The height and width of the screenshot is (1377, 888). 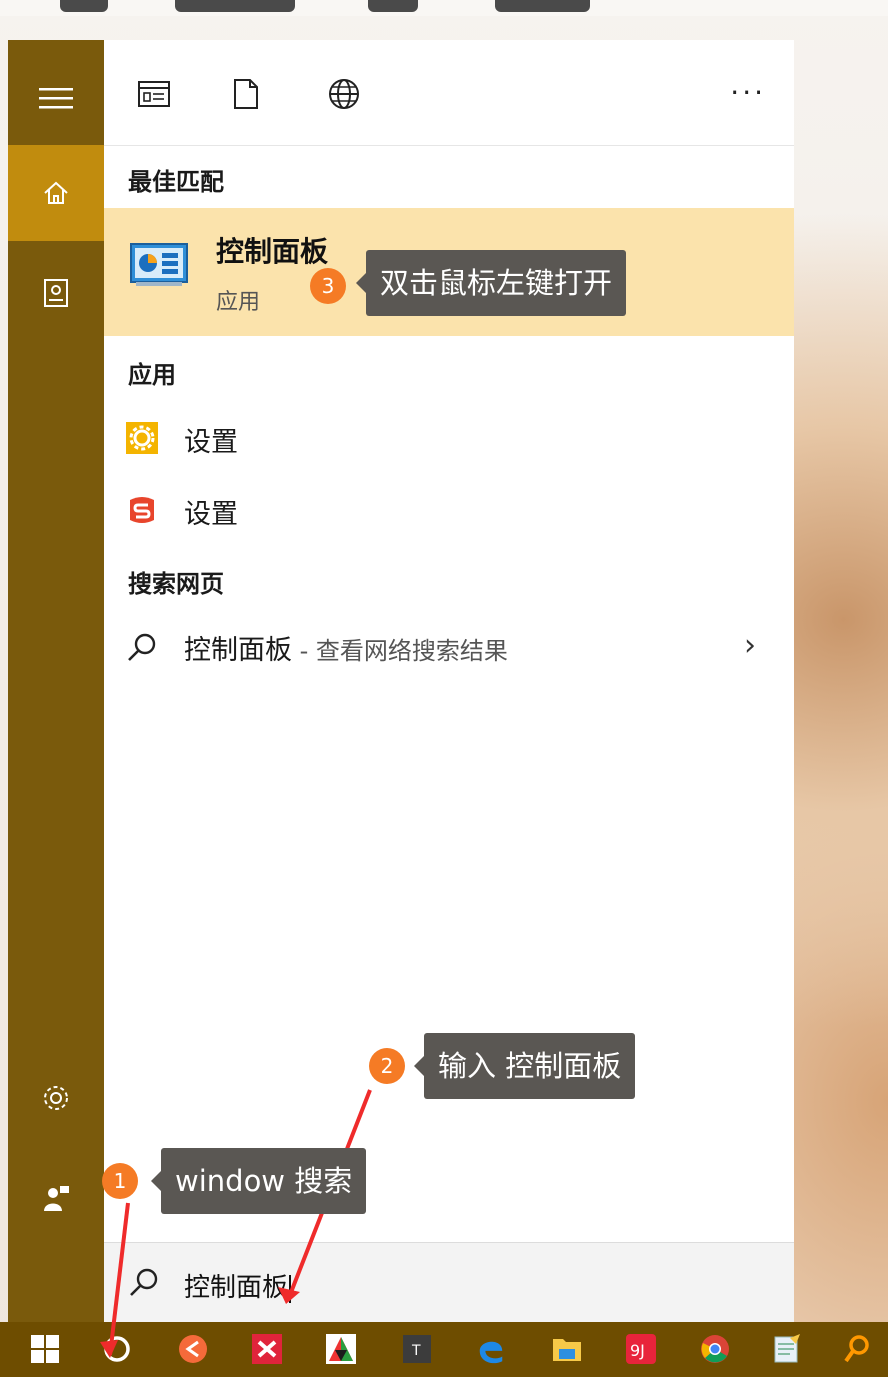 What do you see at coordinates (56, 1198) in the screenshot?
I see `feedback-icon` at bounding box center [56, 1198].